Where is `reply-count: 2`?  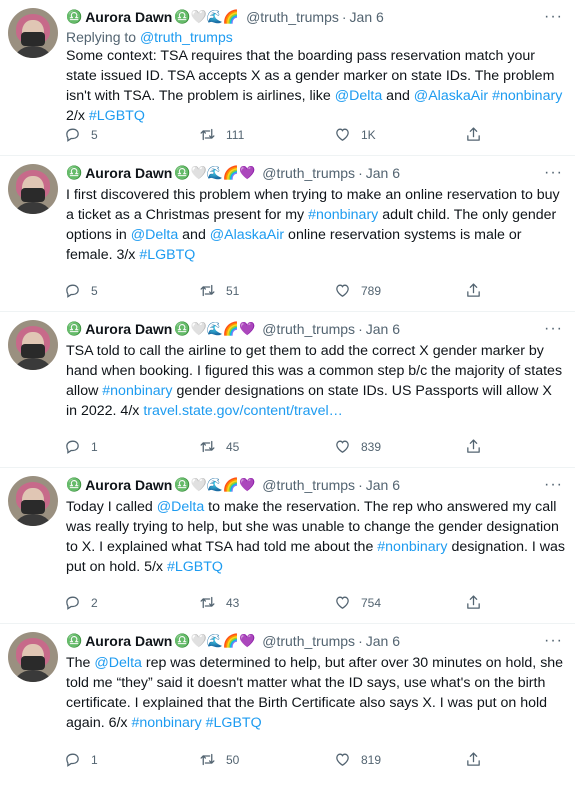 reply-count: 2 is located at coordinates (94, 602).